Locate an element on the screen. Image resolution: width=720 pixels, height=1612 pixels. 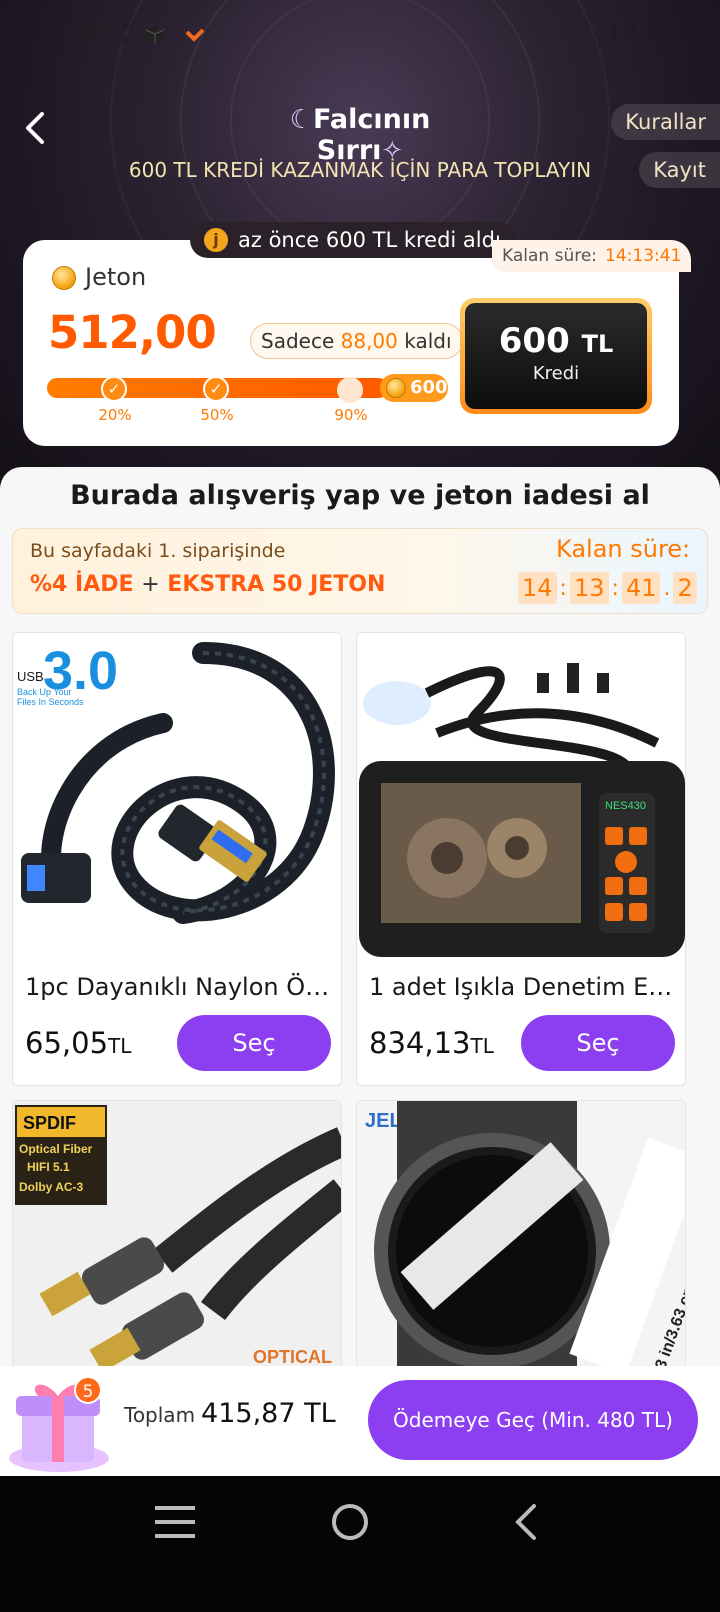
svg-text: Files In Seconds is located at coordinates (50, 702).